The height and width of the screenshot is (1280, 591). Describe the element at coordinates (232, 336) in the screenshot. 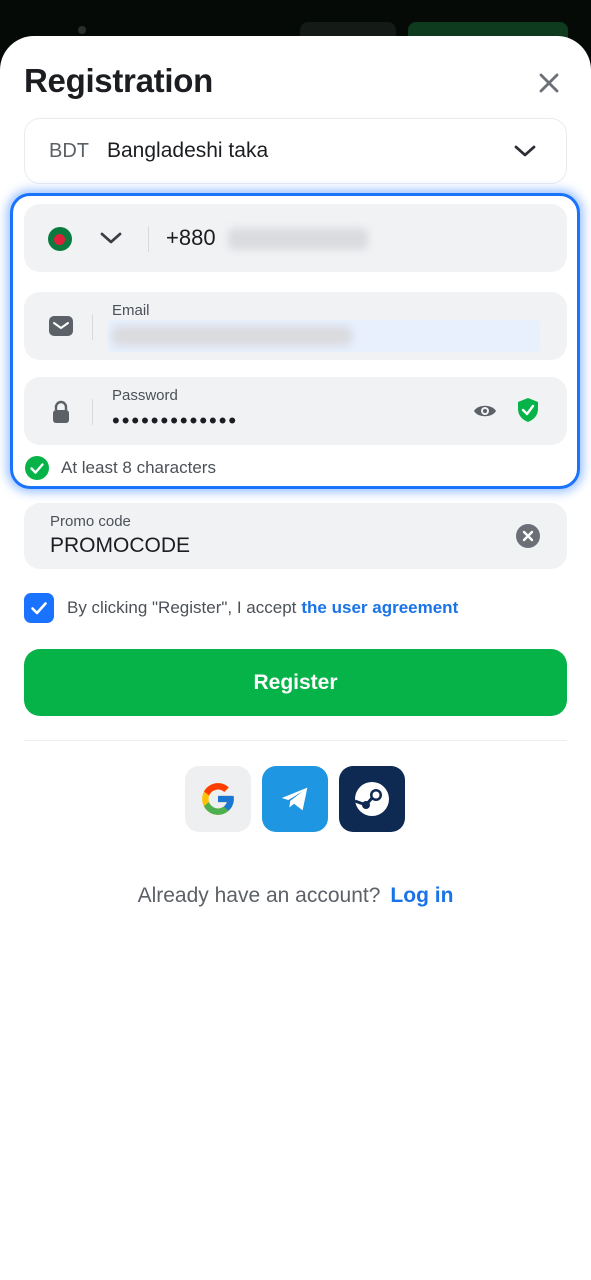

I see `email-value-redacted` at that location.